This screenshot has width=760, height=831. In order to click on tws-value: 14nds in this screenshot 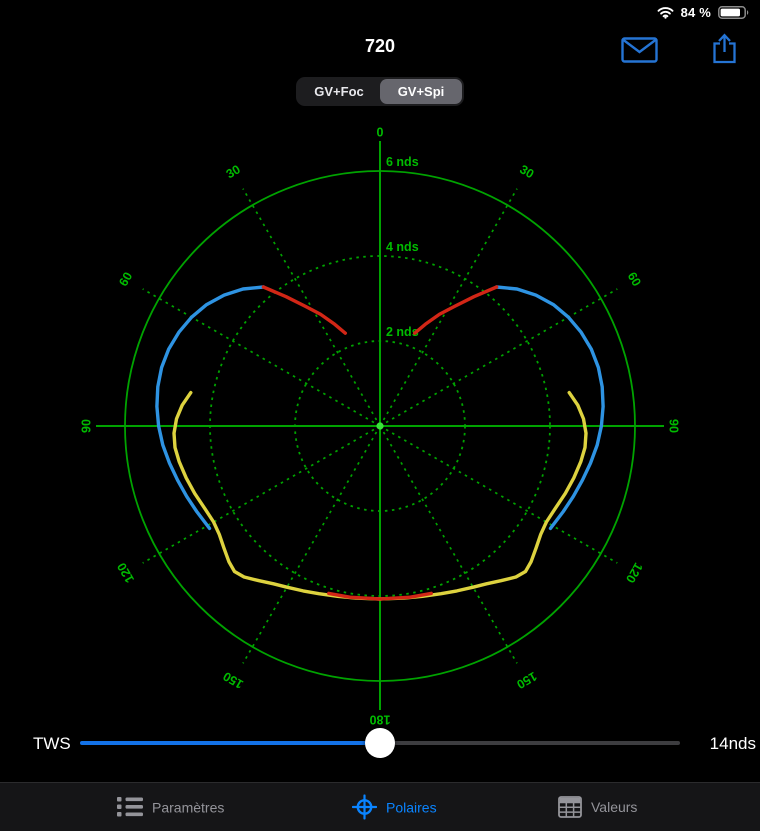, I will do `click(732, 743)`.